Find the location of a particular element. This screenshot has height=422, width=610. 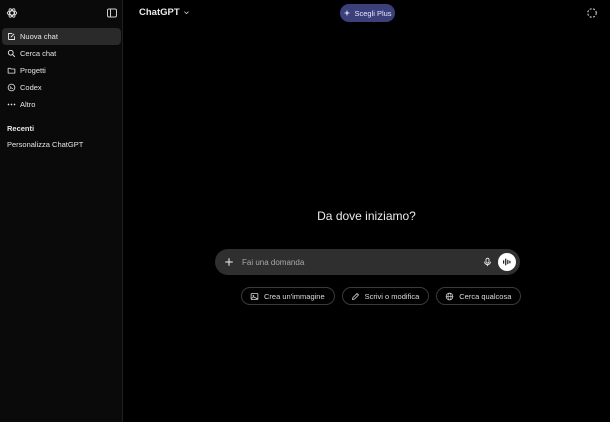

model-selector: ChatGPT is located at coordinates (164, 12).